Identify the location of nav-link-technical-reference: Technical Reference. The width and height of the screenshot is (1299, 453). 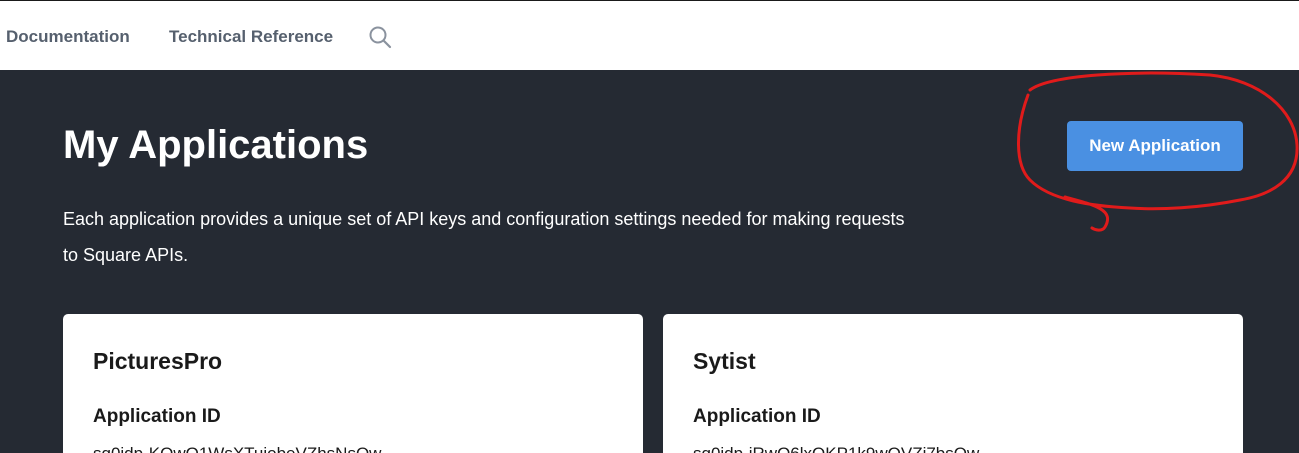
(251, 37).